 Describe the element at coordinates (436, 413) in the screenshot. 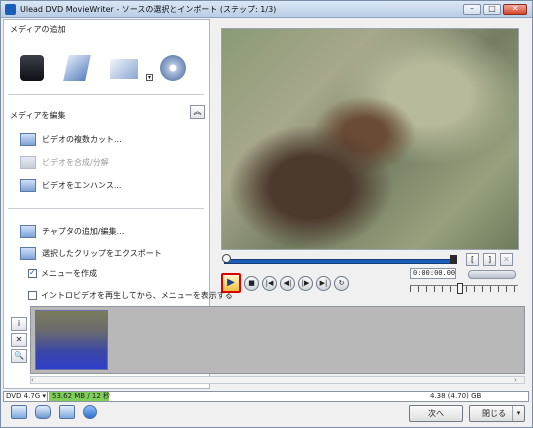

I see `next-button: 次へ` at that location.